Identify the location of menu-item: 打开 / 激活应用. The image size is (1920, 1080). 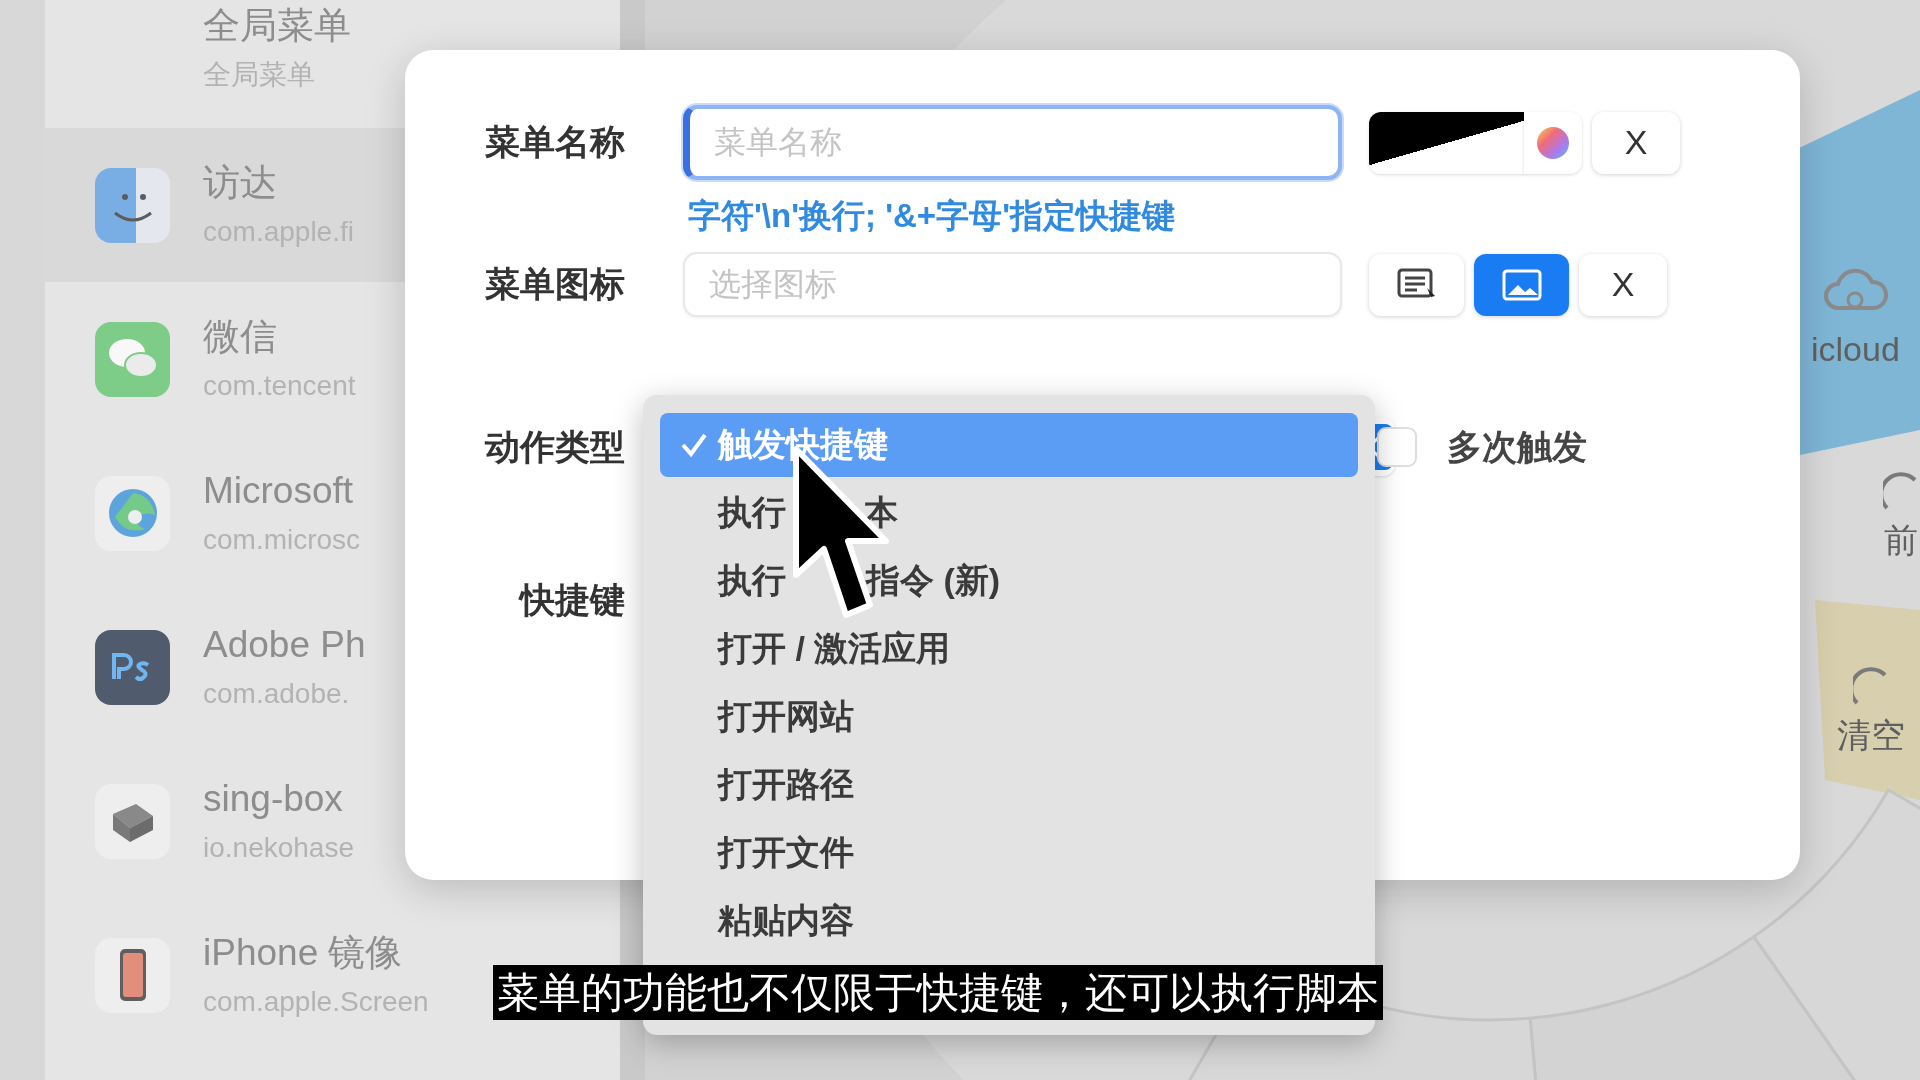
(1009, 649).